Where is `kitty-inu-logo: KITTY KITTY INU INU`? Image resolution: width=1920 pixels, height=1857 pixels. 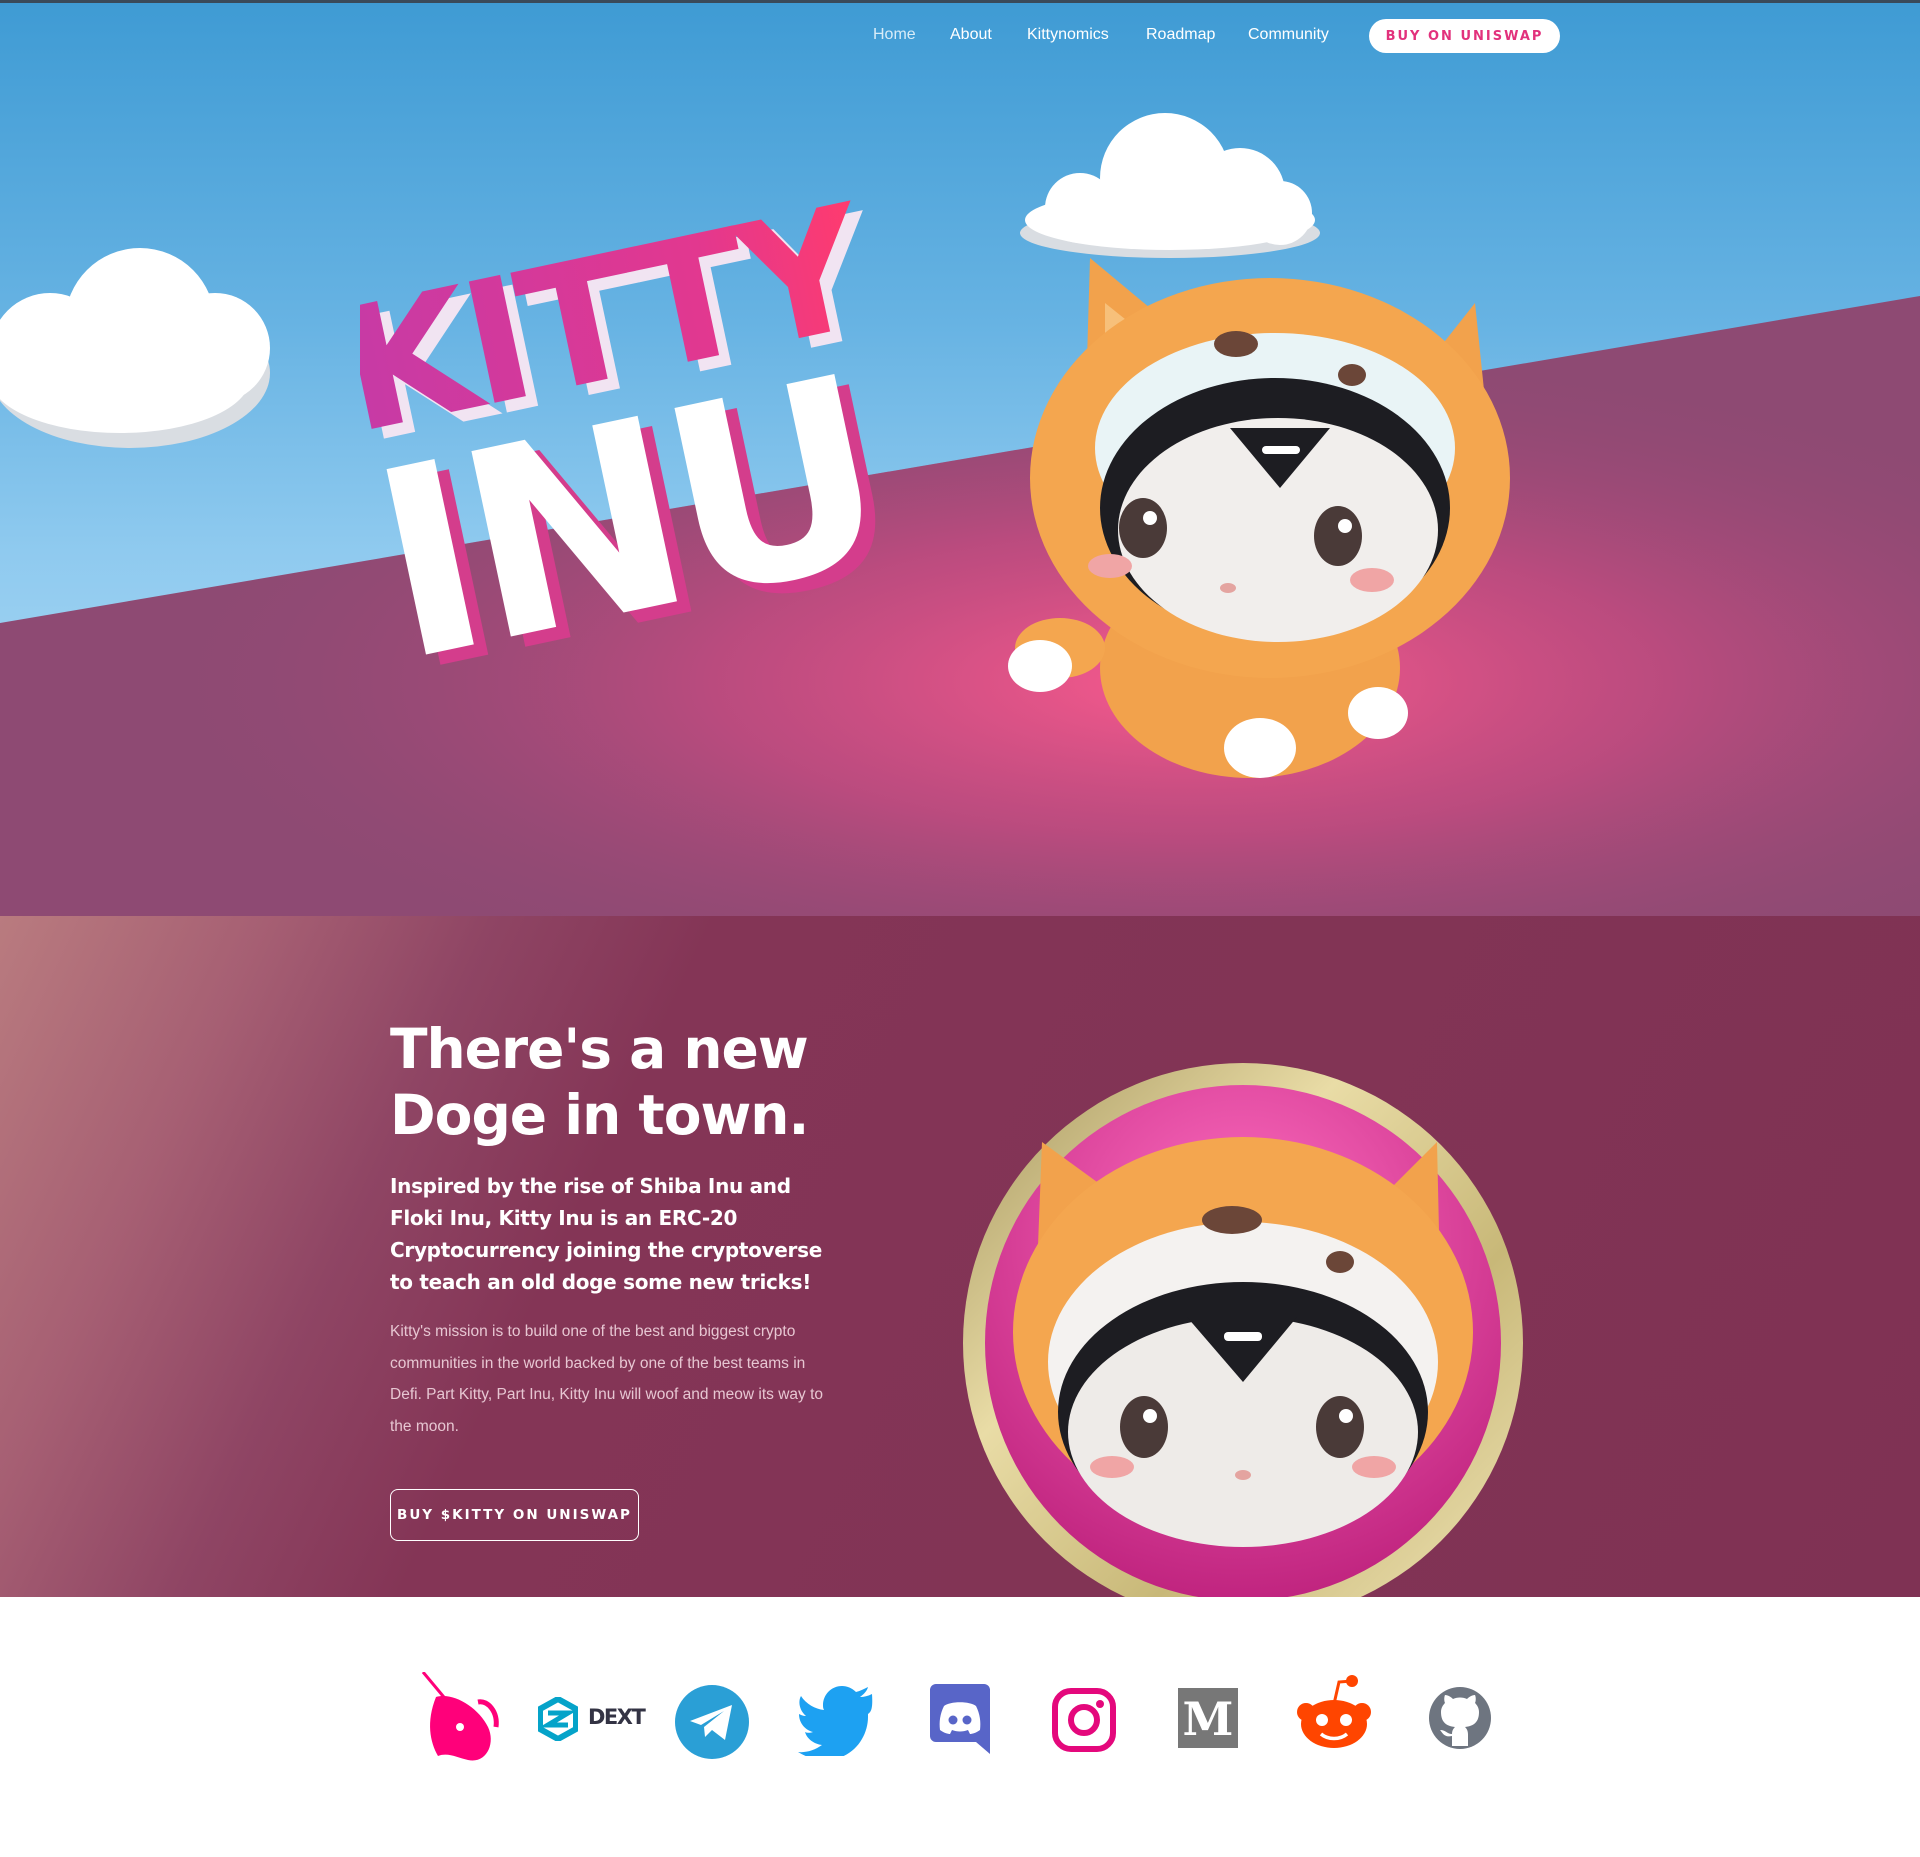 kitty-inu-logo: KITTY KITTY INU INU is located at coordinates (637, 464).